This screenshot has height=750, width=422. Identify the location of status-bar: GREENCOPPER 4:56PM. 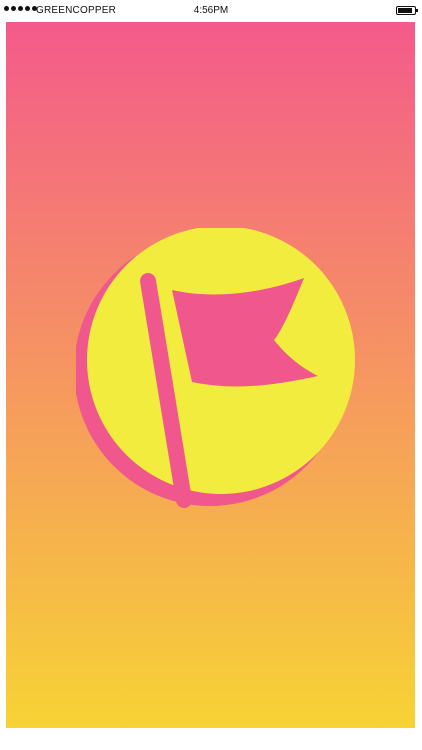
(211, 11).